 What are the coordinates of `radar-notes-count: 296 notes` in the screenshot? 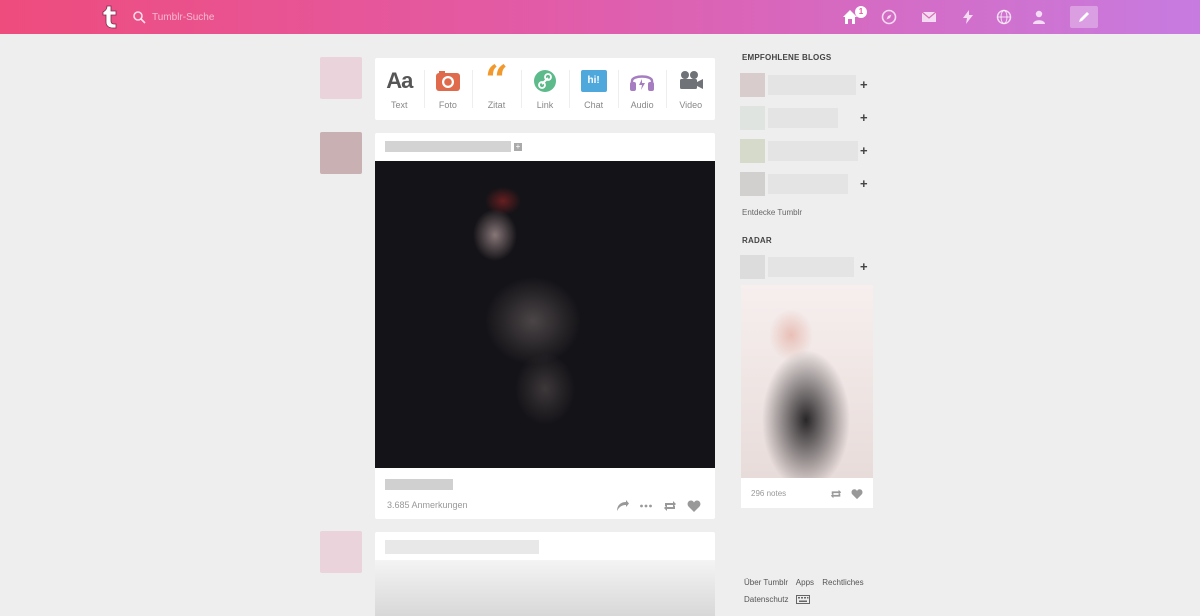 It's located at (768, 493).